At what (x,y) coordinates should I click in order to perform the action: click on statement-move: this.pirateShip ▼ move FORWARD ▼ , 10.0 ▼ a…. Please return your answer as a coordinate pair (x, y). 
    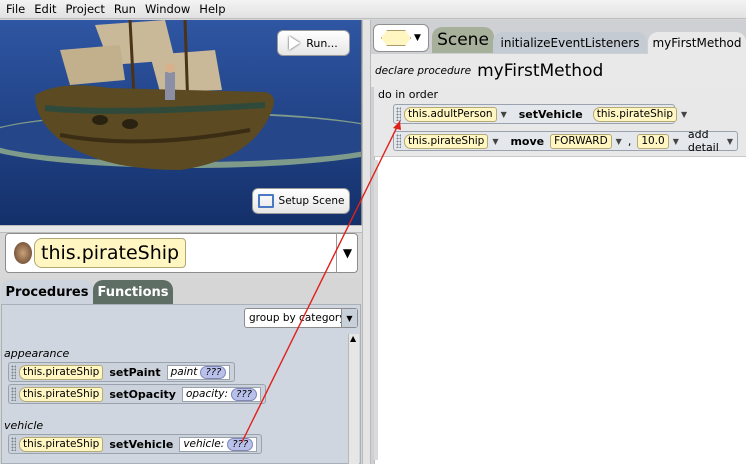
    Looking at the image, I should click on (565, 141).